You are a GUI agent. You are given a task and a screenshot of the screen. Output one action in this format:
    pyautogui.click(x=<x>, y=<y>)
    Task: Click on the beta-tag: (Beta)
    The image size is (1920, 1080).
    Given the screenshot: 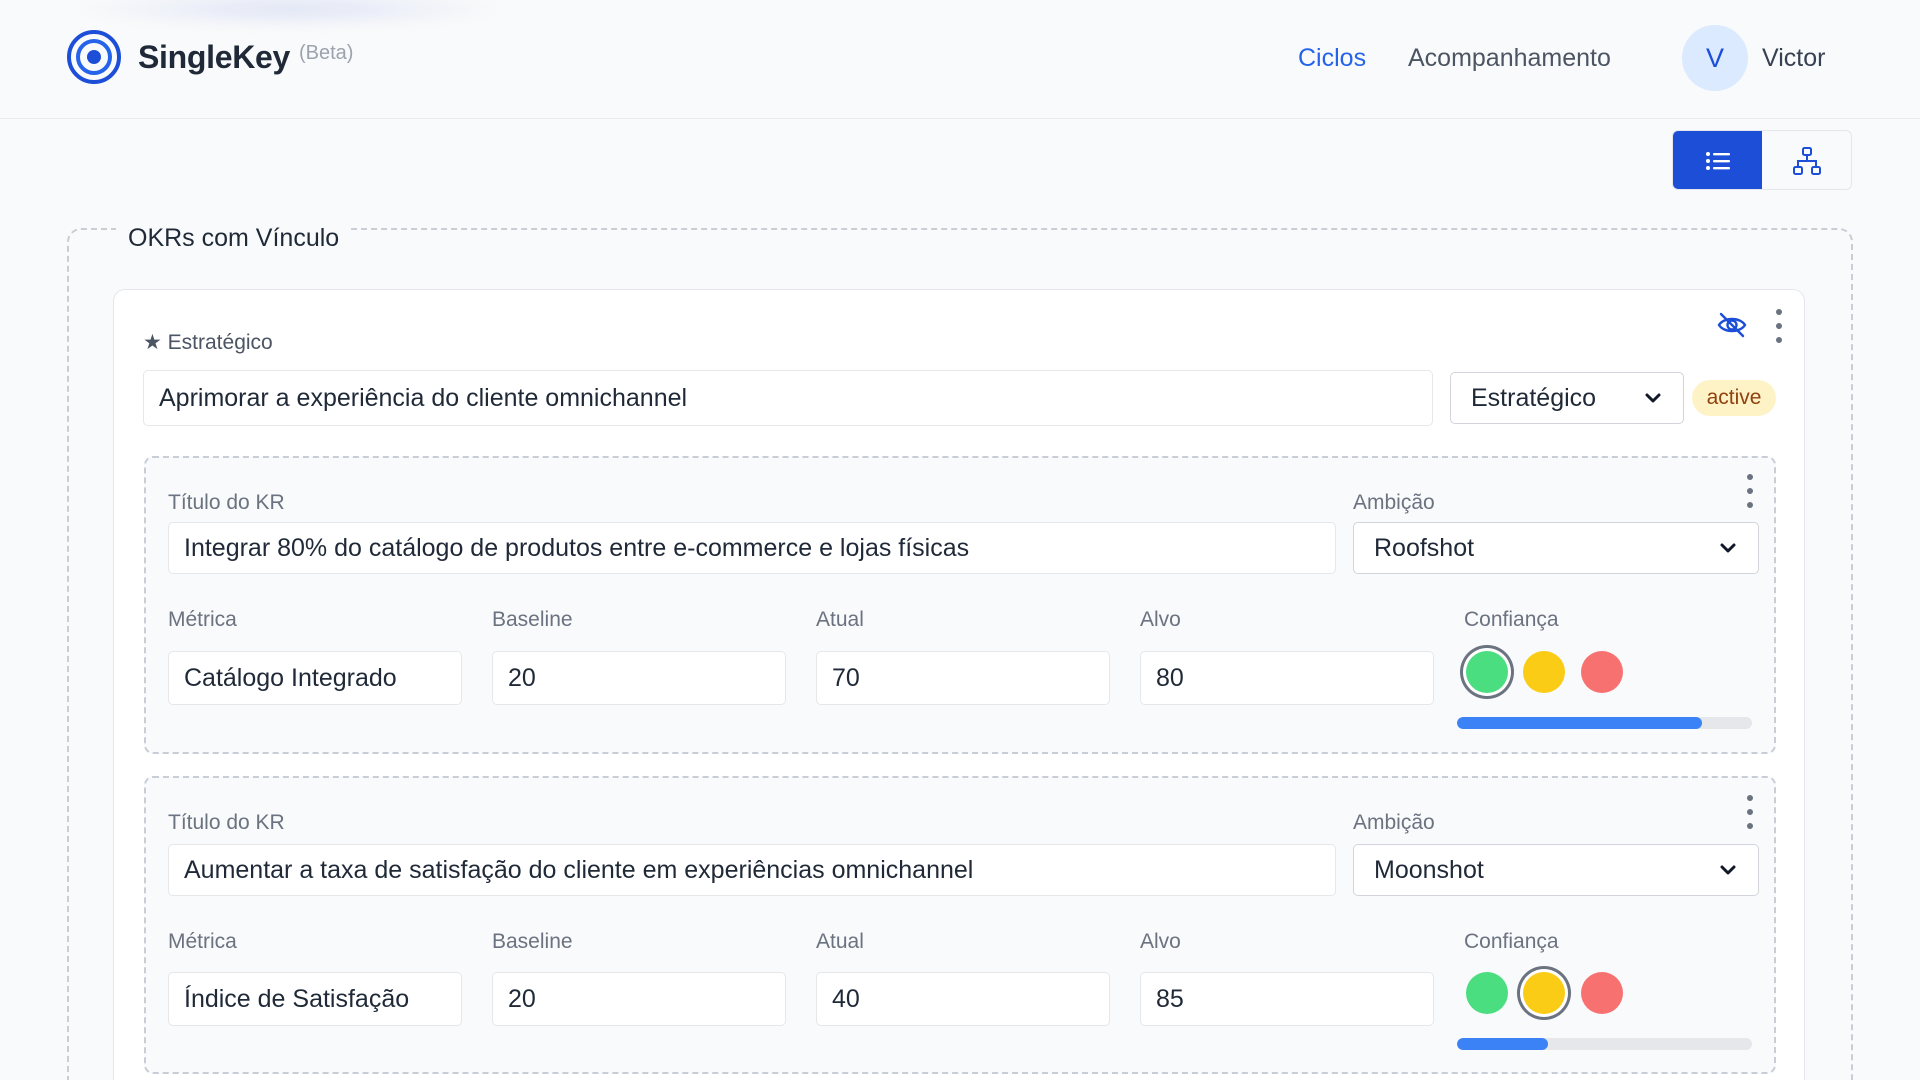 What is the action you would take?
    pyautogui.click(x=326, y=53)
    